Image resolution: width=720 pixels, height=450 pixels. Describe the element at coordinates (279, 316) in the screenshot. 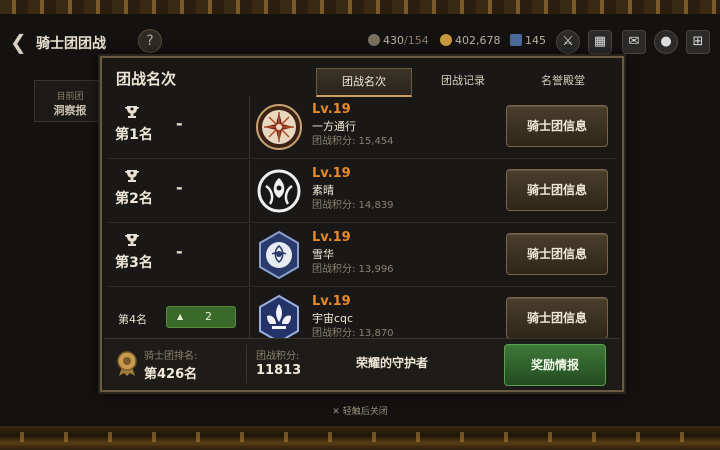

I see `guild-emblem-fleur-icon` at that location.